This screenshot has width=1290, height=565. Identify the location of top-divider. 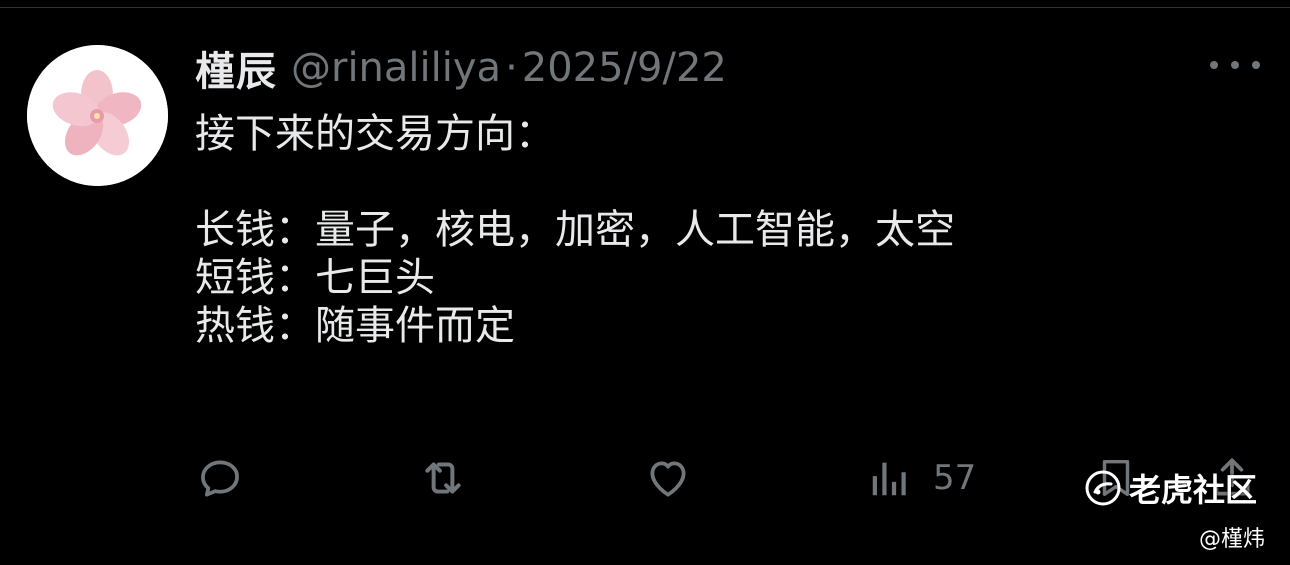
(645, 7).